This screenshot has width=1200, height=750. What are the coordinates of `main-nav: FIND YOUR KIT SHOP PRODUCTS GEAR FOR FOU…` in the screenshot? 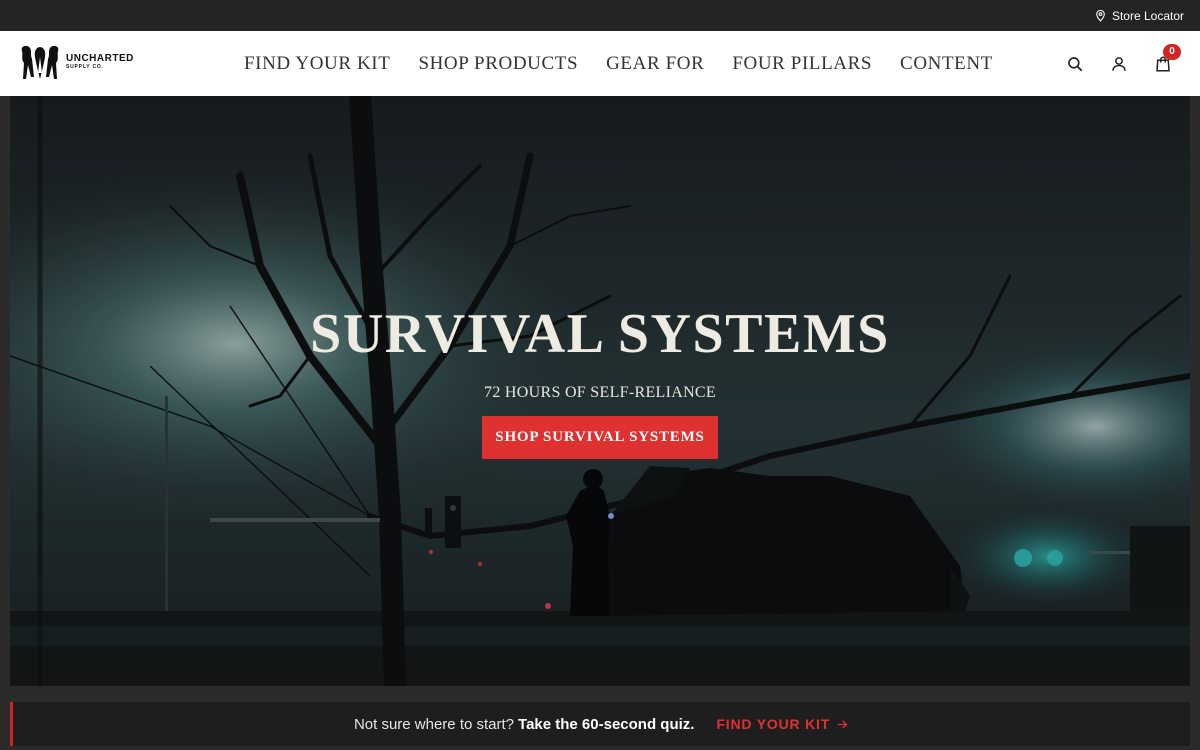 It's located at (618, 63).